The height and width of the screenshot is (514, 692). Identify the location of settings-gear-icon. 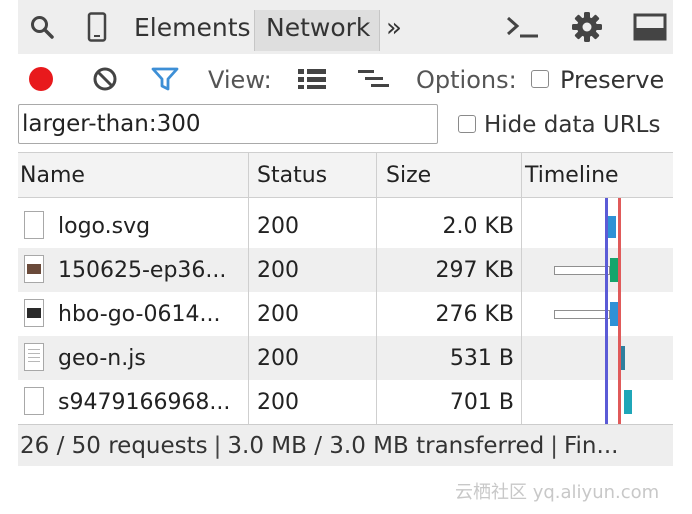
(587, 27).